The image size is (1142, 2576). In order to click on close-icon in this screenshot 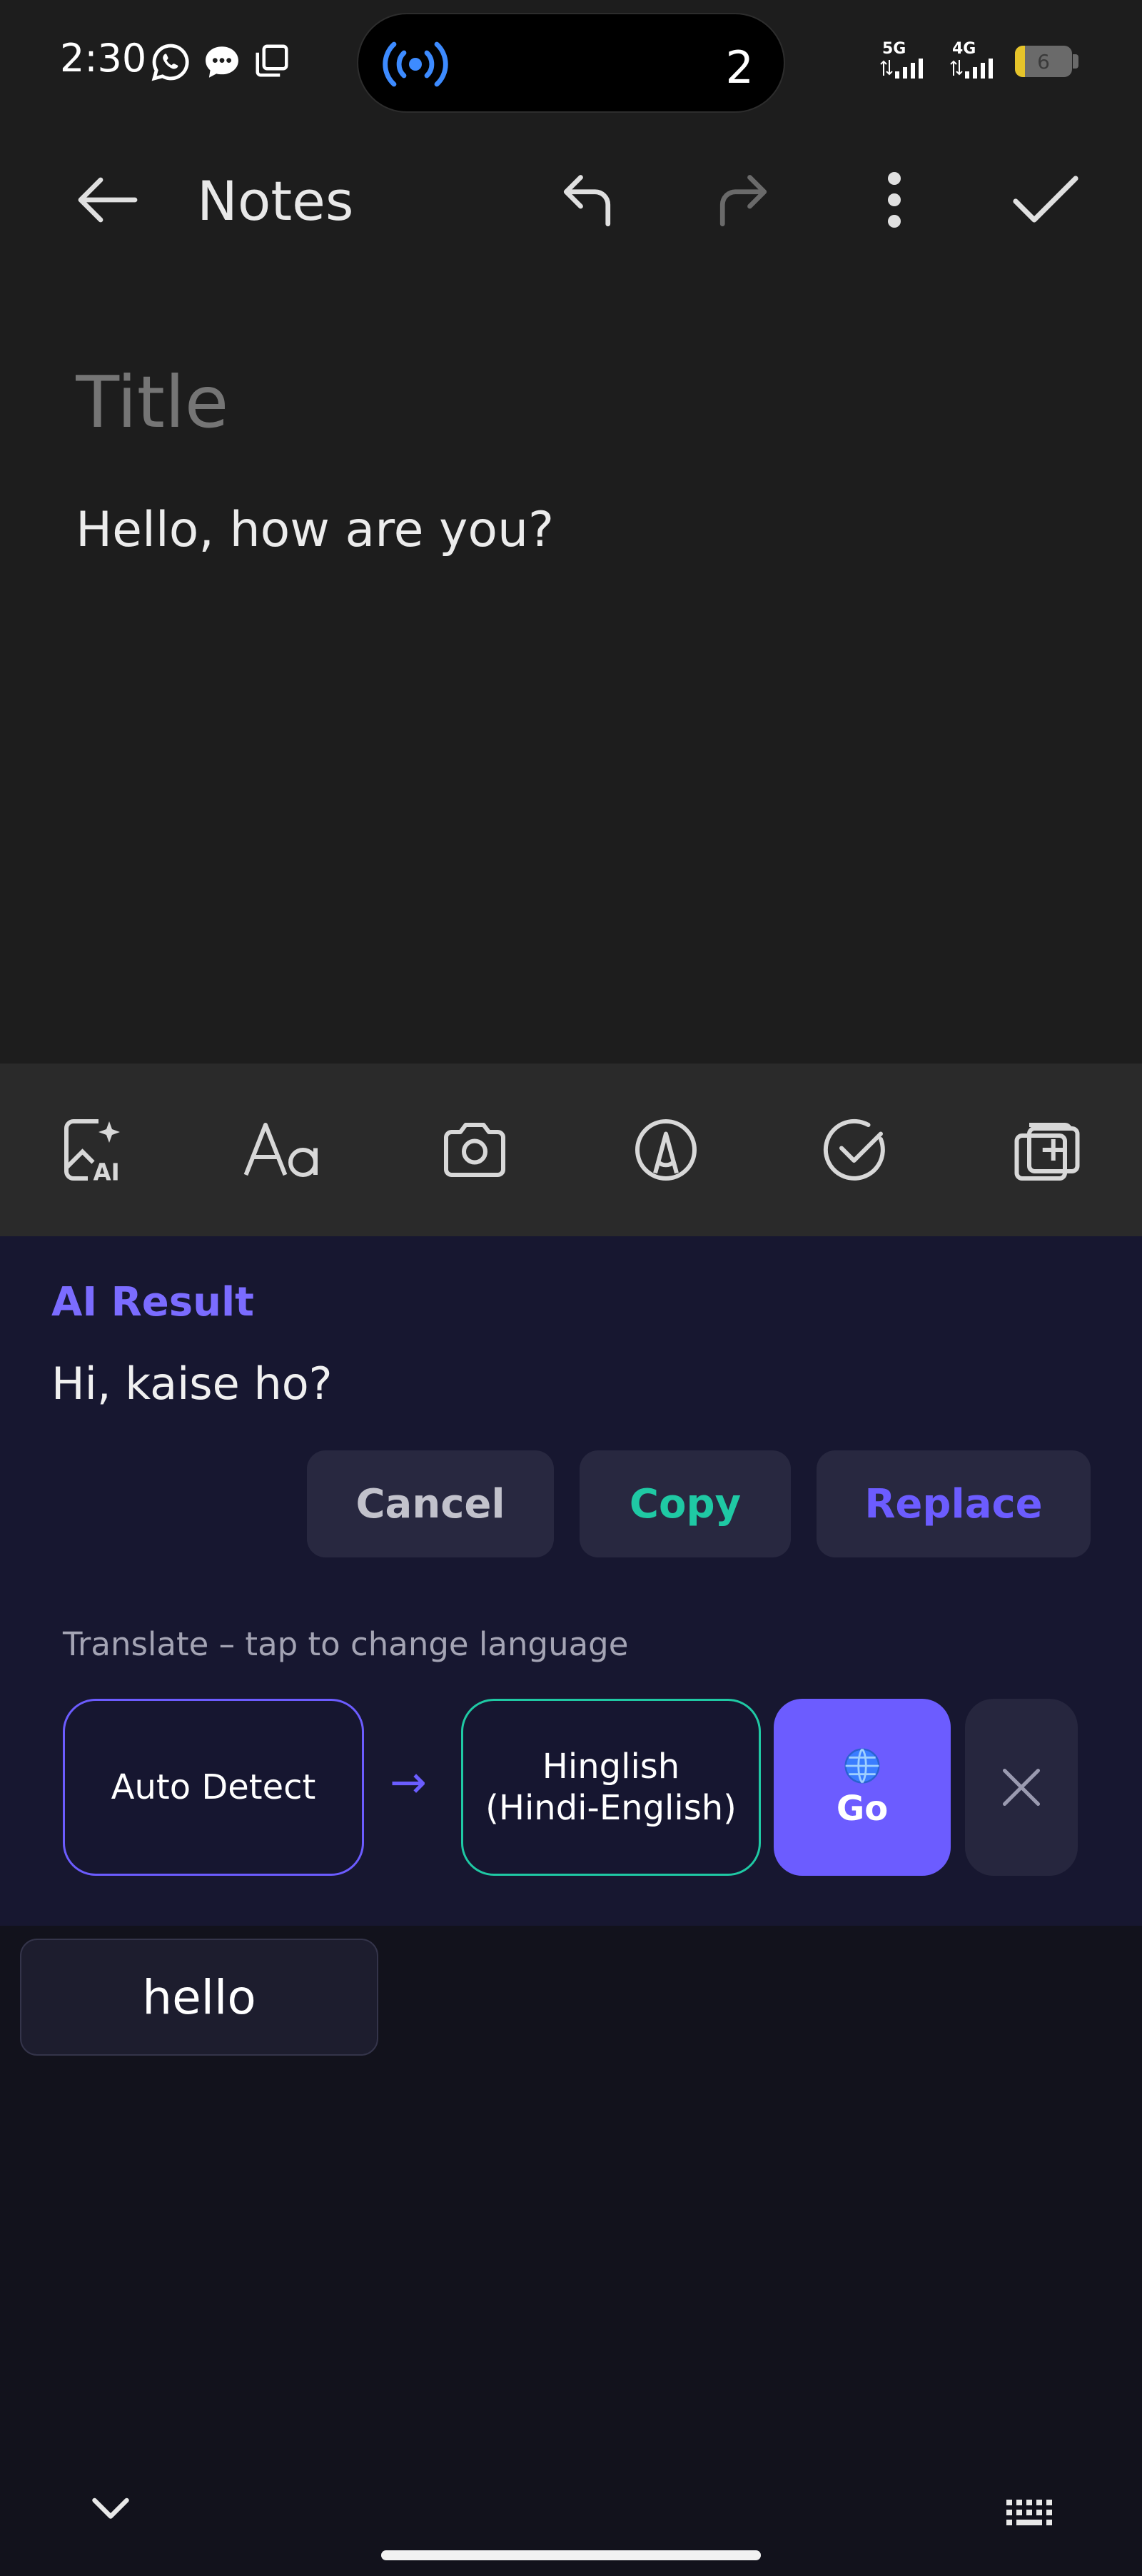, I will do `click(1021, 1787)`.